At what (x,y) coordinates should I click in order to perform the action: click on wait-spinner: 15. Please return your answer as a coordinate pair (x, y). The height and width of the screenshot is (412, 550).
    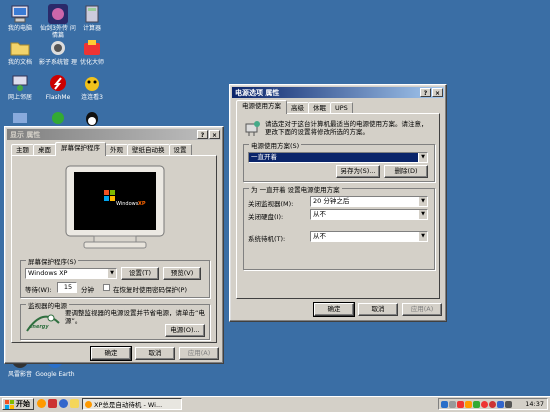
    Looking at the image, I should click on (67, 287).